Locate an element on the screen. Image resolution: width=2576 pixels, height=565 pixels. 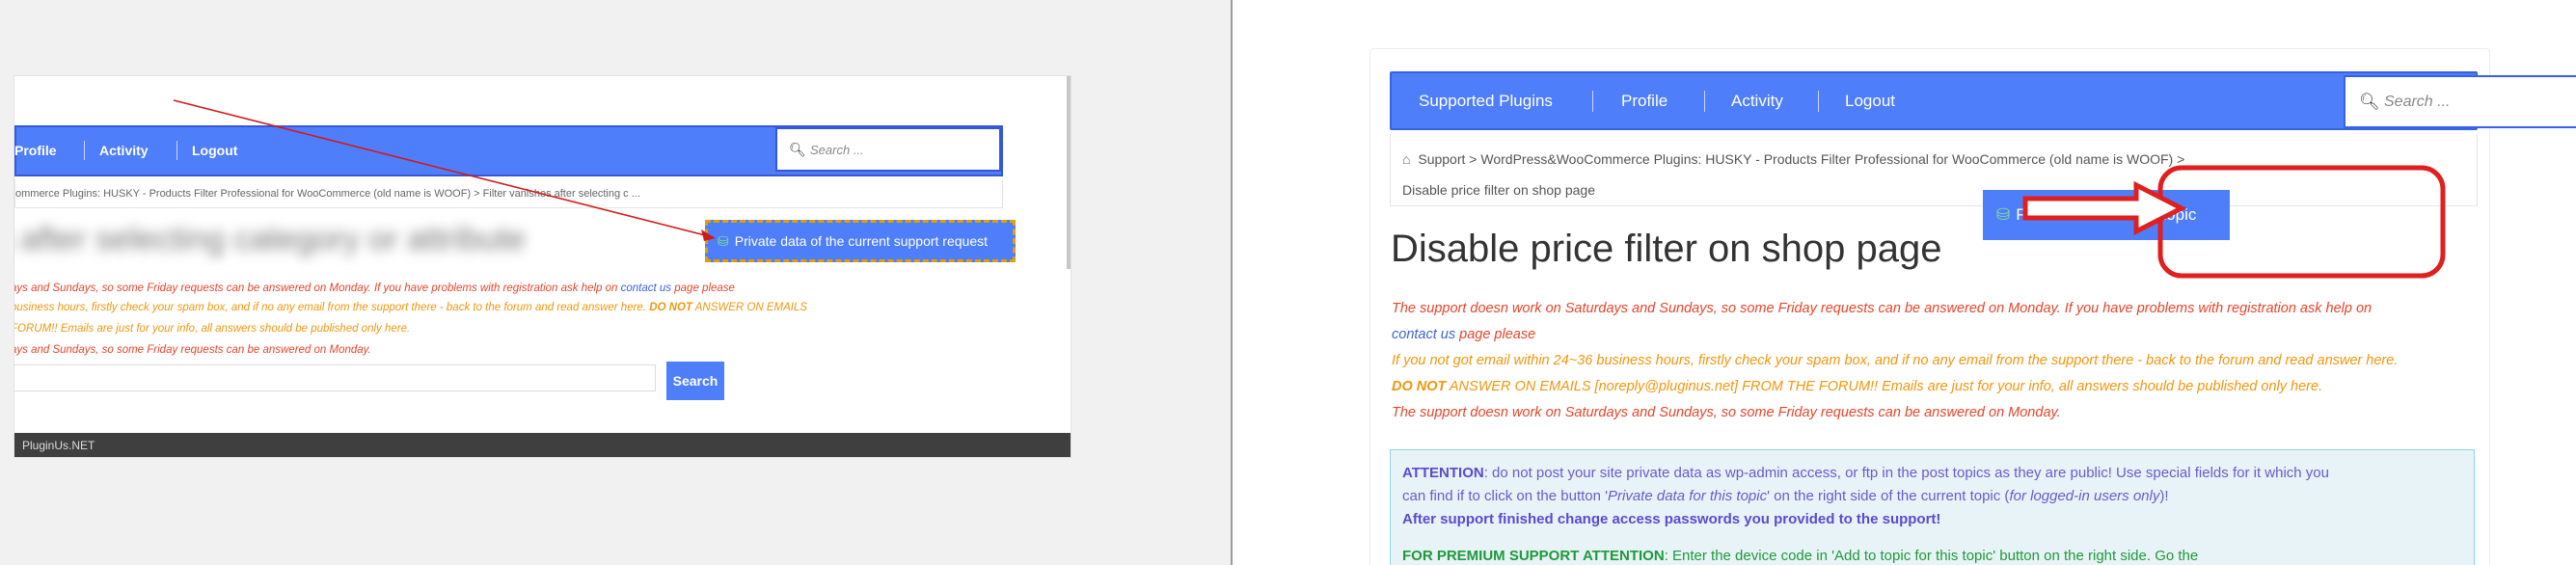
page-title: Disable price filter on shop page is located at coordinates (1666, 249).